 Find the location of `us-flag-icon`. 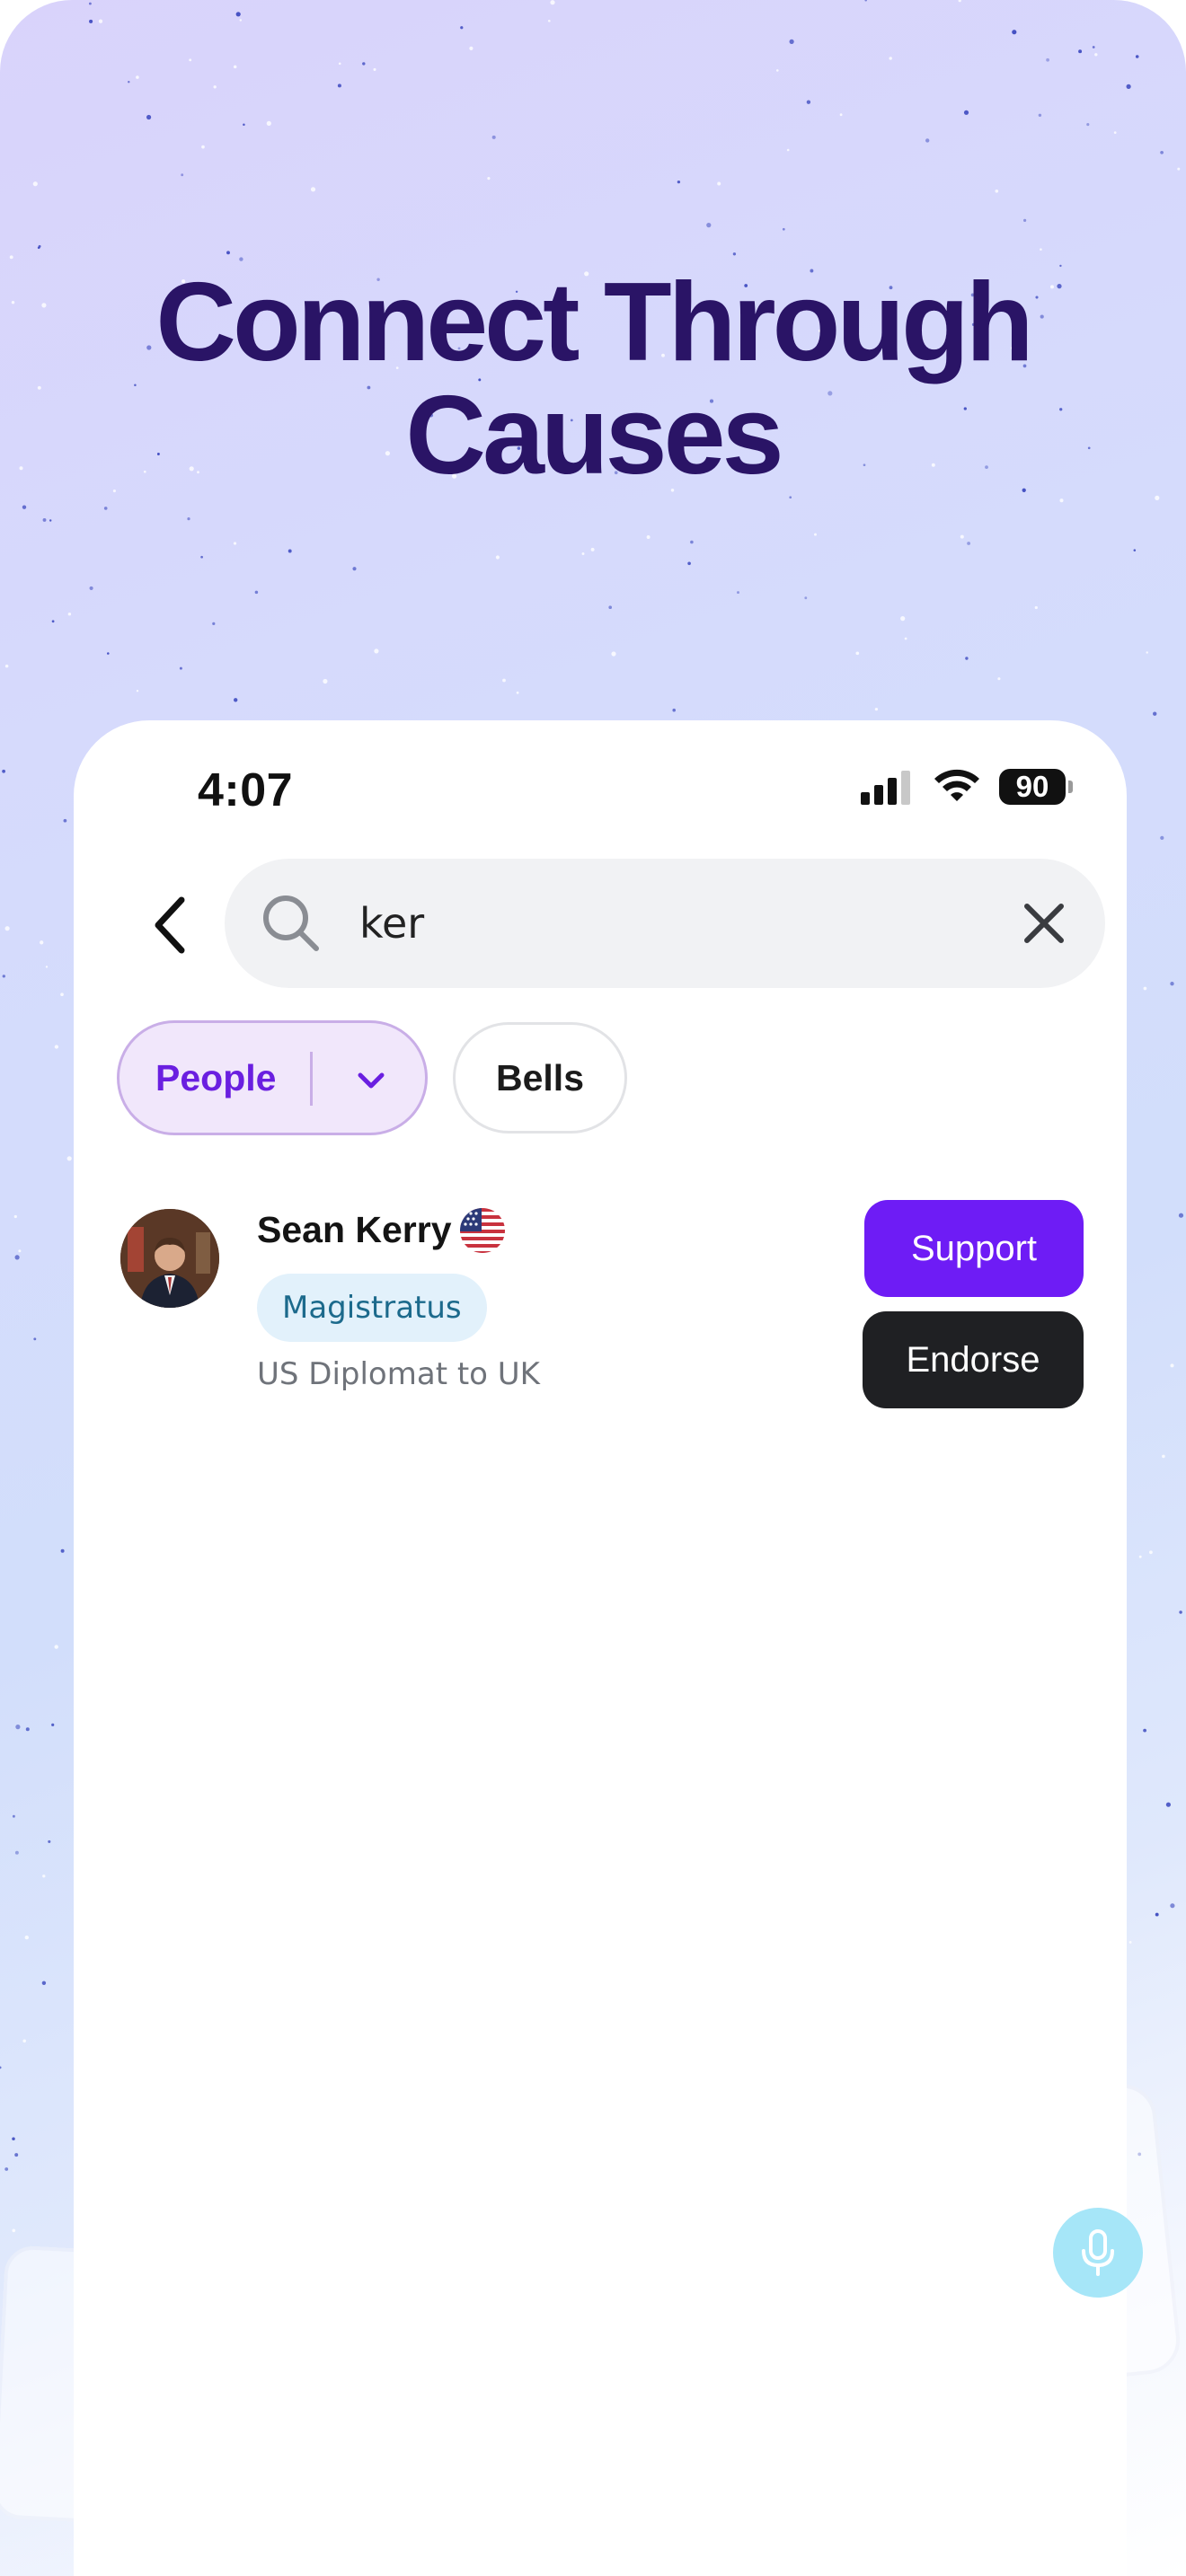

us-flag-icon is located at coordinates (482, 1230).